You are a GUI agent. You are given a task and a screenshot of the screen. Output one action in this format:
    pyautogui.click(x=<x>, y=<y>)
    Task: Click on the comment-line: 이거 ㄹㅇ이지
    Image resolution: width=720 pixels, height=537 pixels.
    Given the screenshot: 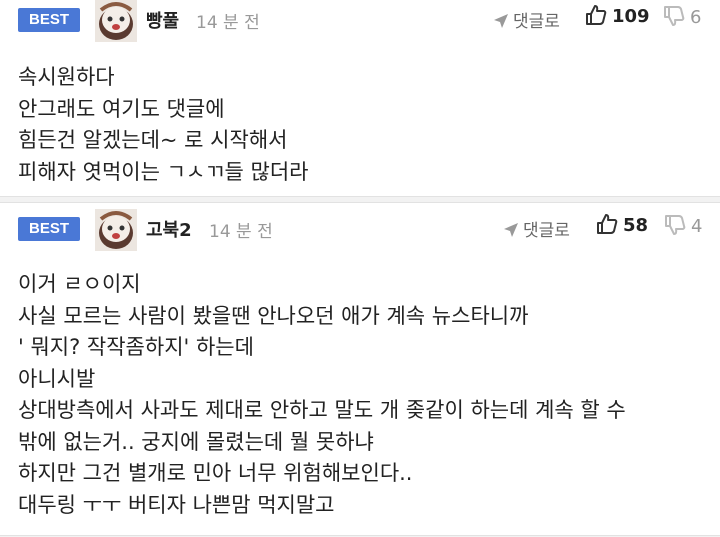 What is the action you would take?
    pyautogui.click(x=79, y=284)
    